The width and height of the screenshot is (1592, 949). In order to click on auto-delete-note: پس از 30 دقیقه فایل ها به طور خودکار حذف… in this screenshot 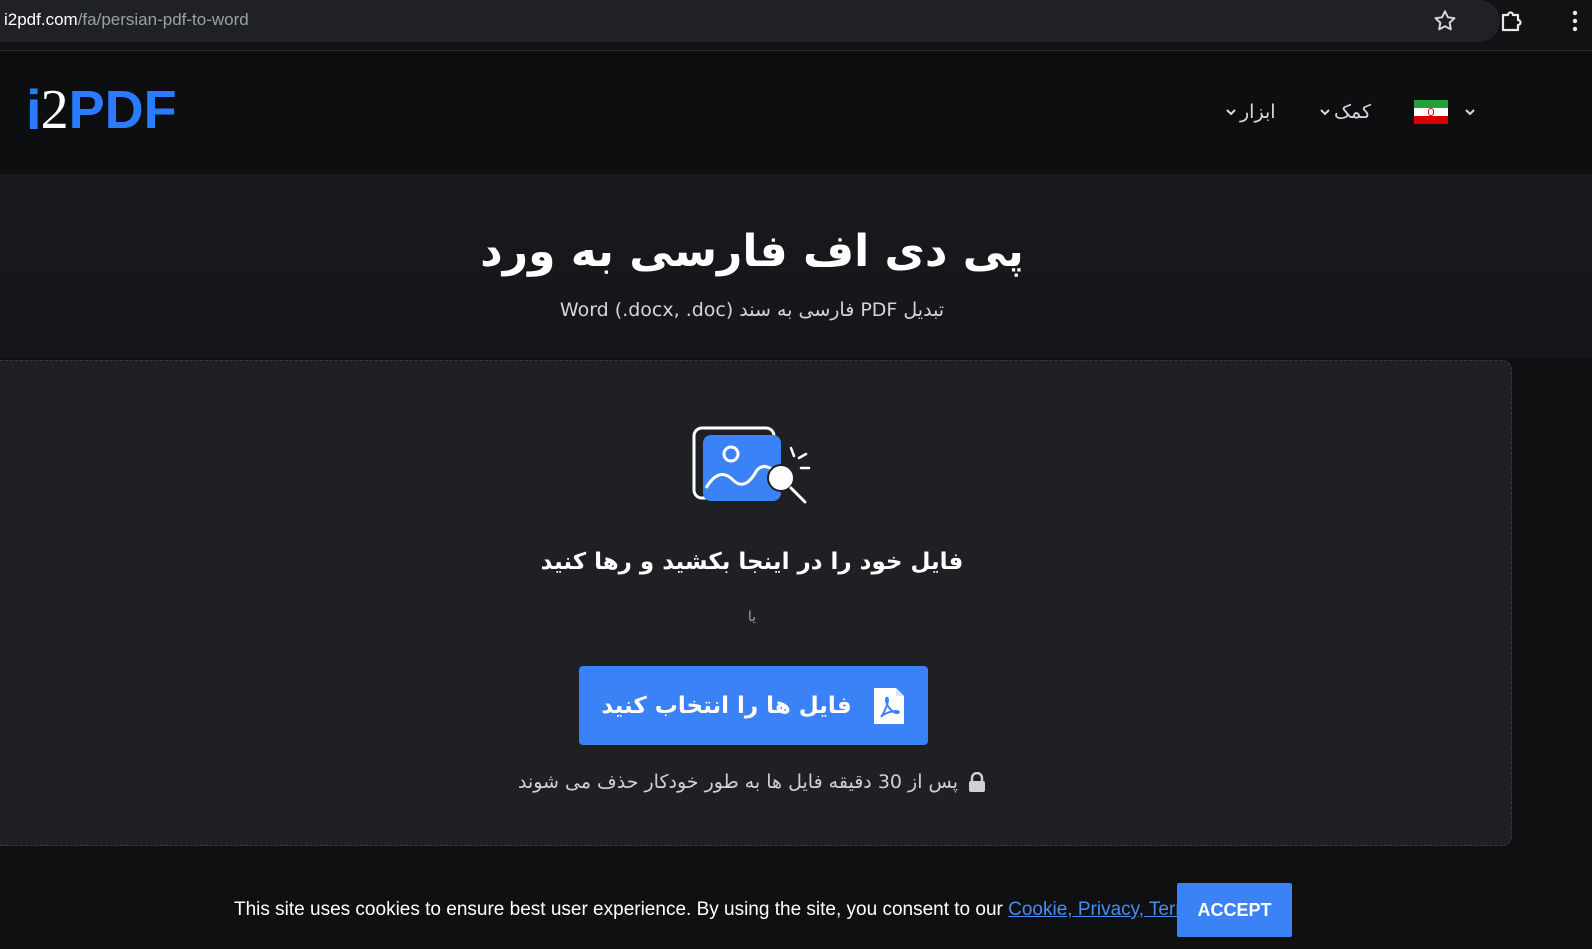, I will do `click(756, 782)`.